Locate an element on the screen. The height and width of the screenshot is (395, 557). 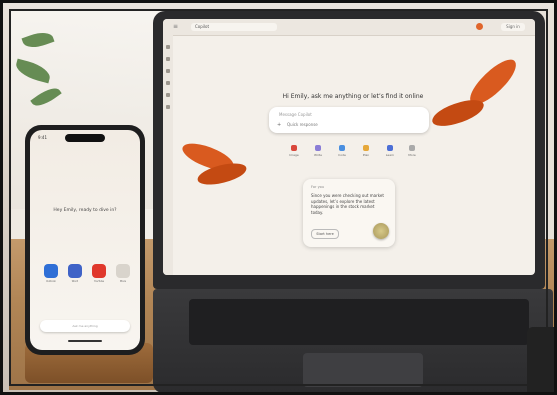
shortcut-label: Write is located at coordinates (318, 155).